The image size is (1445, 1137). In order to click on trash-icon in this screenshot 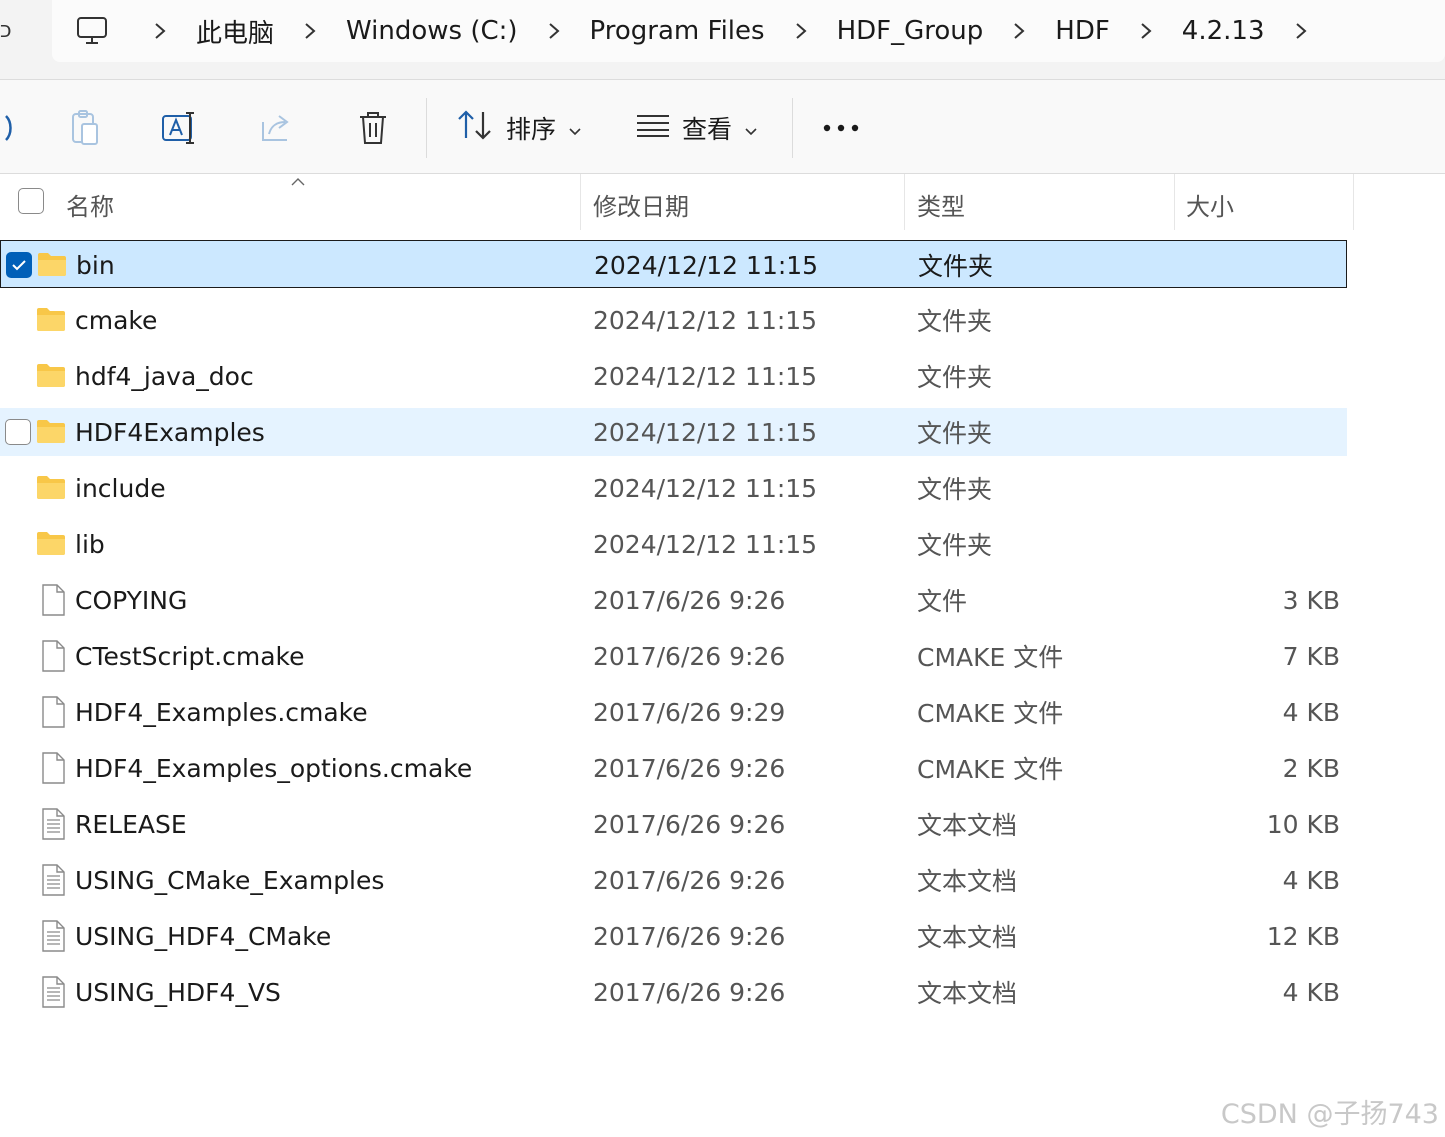, I will do `click(373, 128)`.